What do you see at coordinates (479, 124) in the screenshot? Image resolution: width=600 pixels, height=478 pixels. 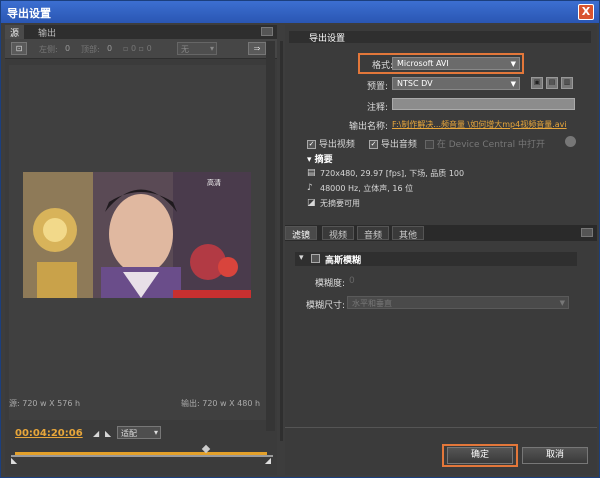 I see `output-name-link: F:\制作解决...频音量 \如何增大mp4视频音量.avi` at bounding box center [479, 124].